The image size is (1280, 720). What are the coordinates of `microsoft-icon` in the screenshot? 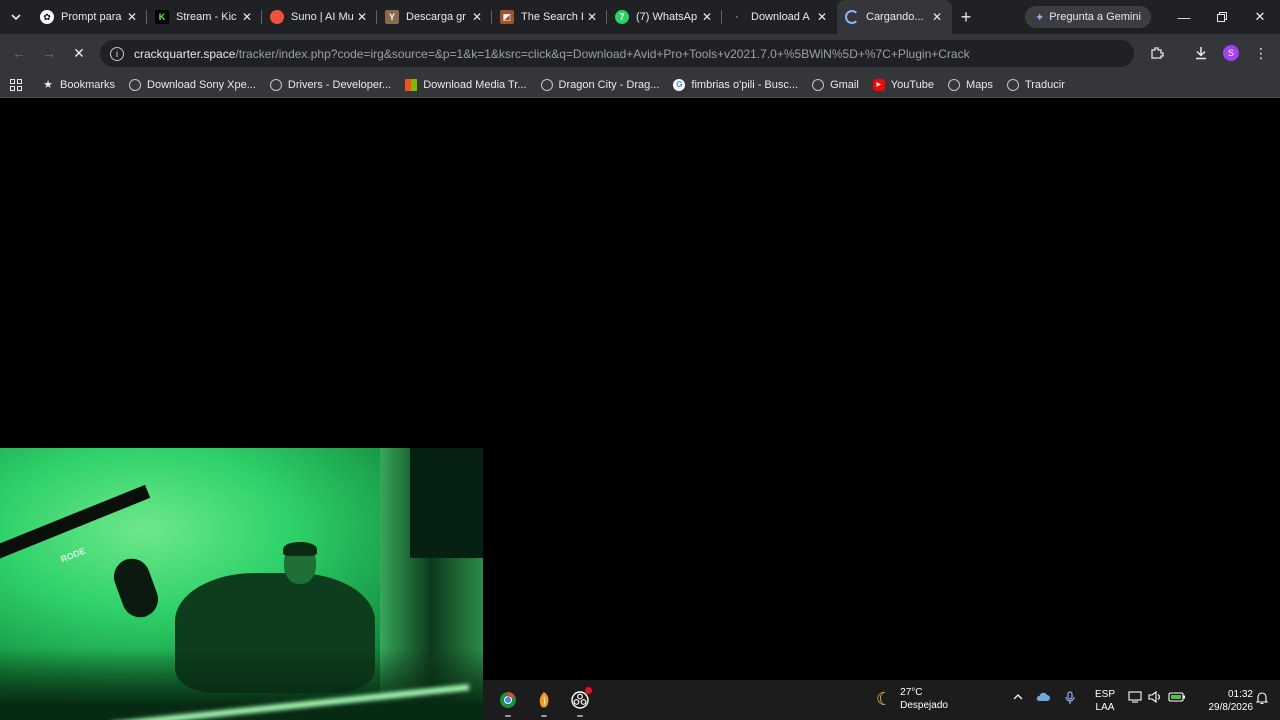 It's located at (411, 84).